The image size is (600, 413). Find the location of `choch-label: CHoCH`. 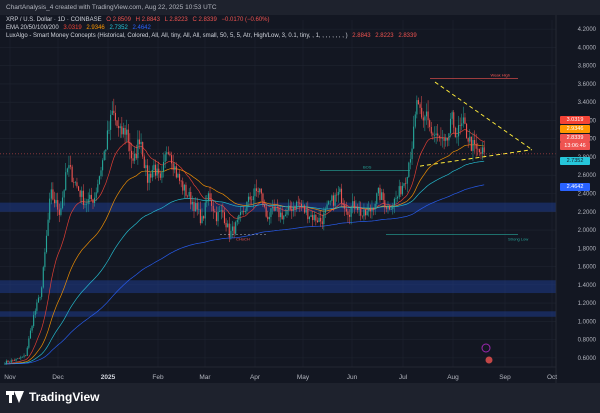

choch-label: CHoCH is located at coordinates (243, 239).